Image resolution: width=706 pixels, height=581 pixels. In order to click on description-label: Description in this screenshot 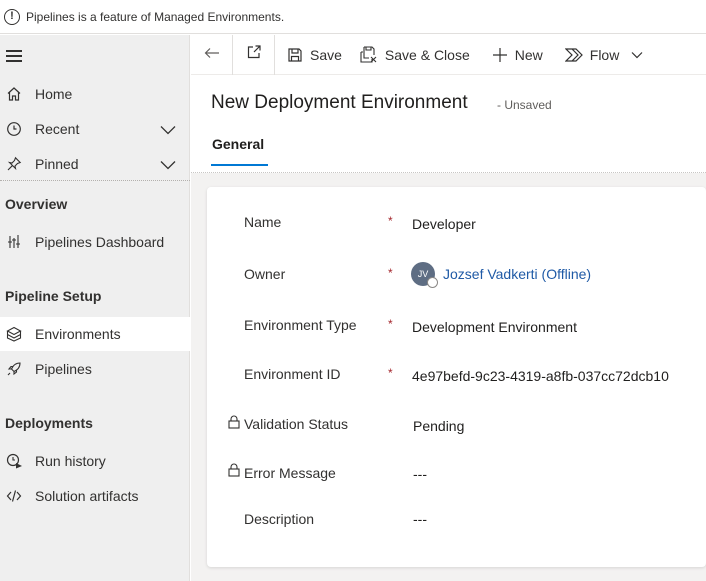, I will do `click(279, 519)`.